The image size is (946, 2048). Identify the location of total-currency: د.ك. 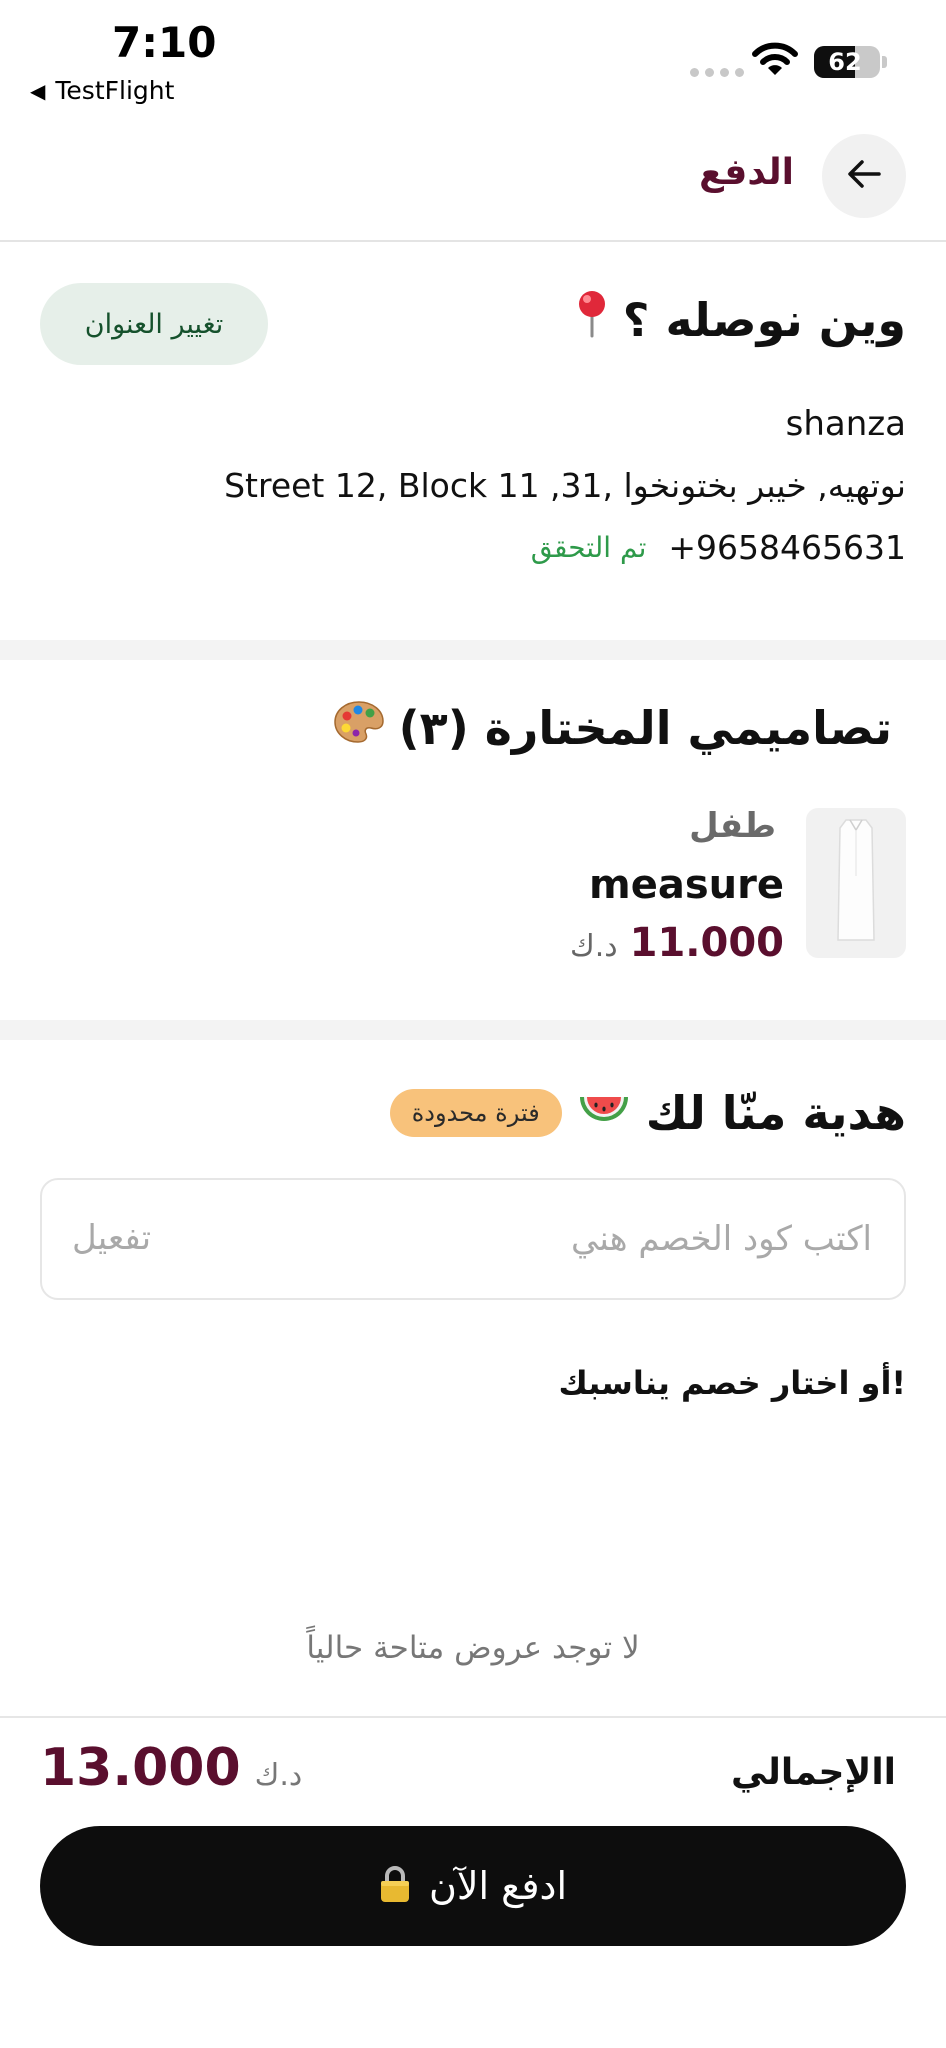
(278, 1775).